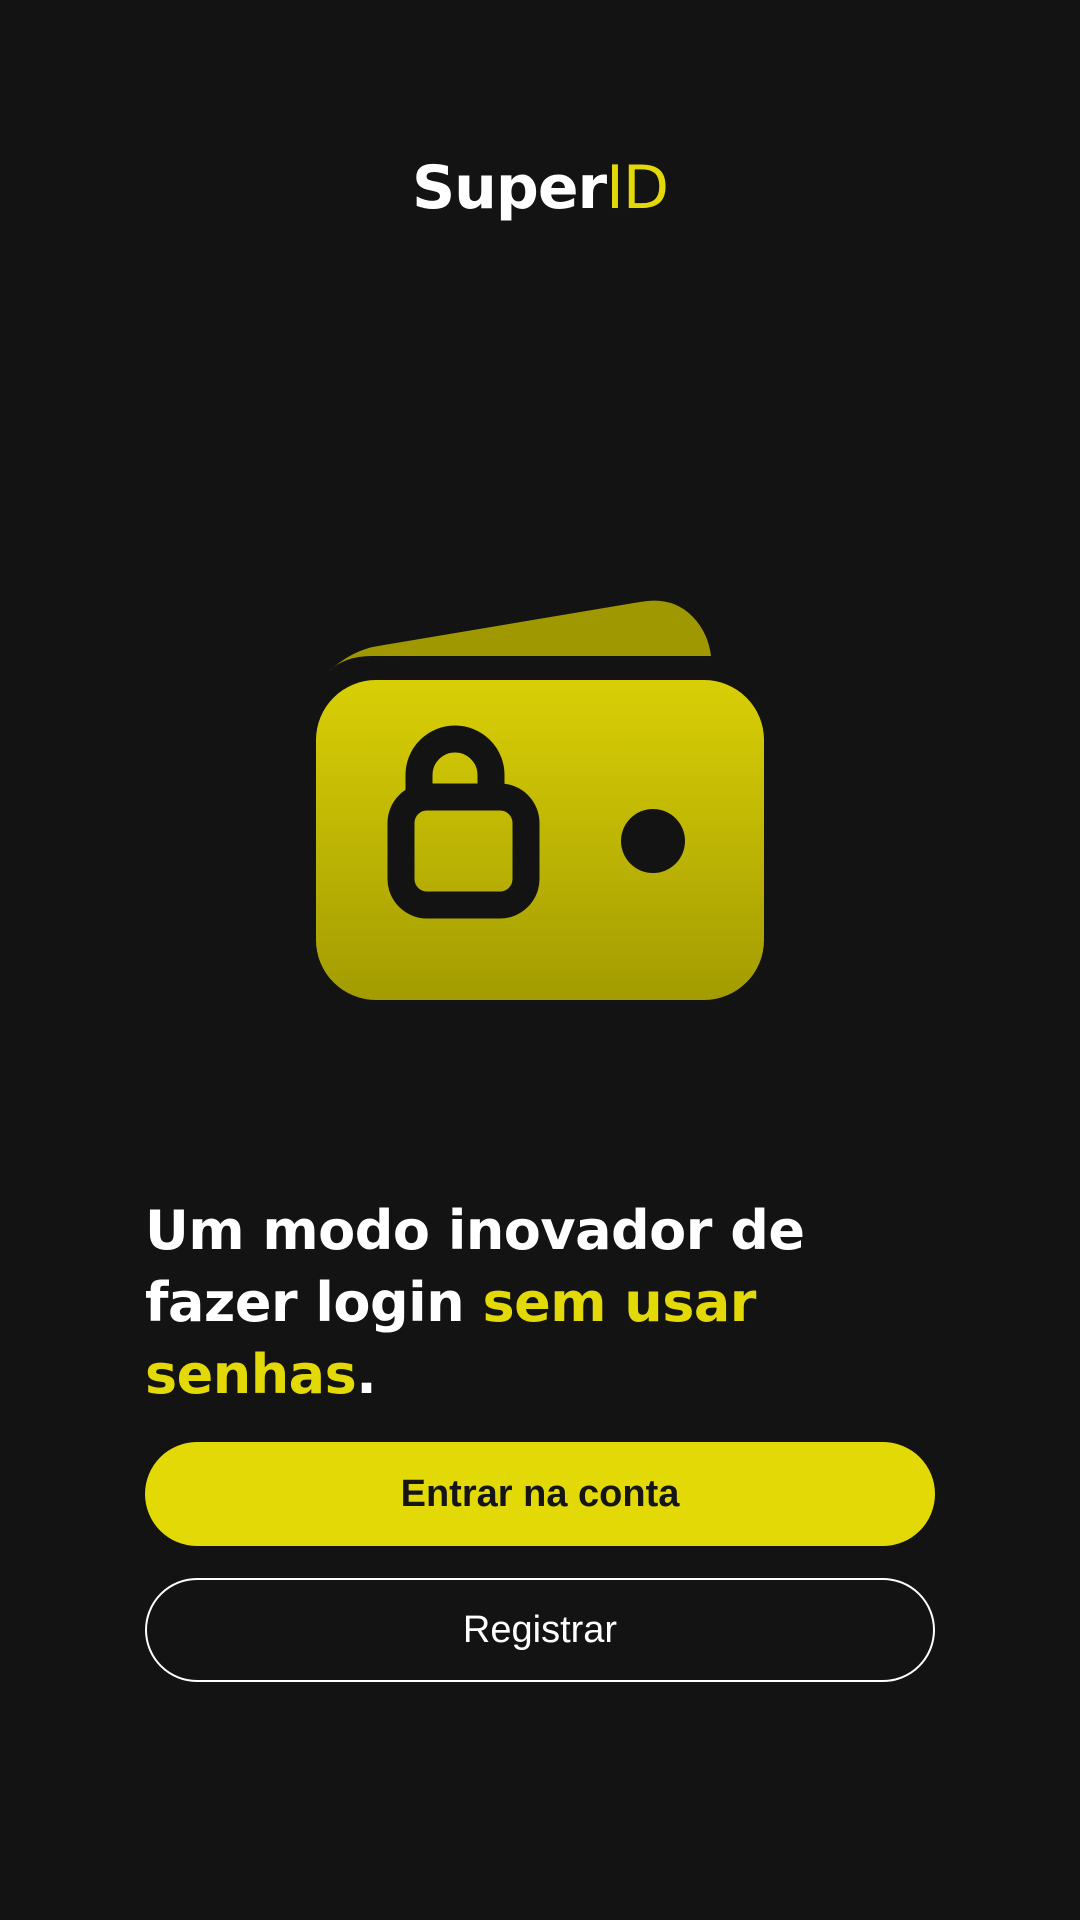 The image size is (1080, 1920). I want to click on wallet-clasp, so click(653, 841).